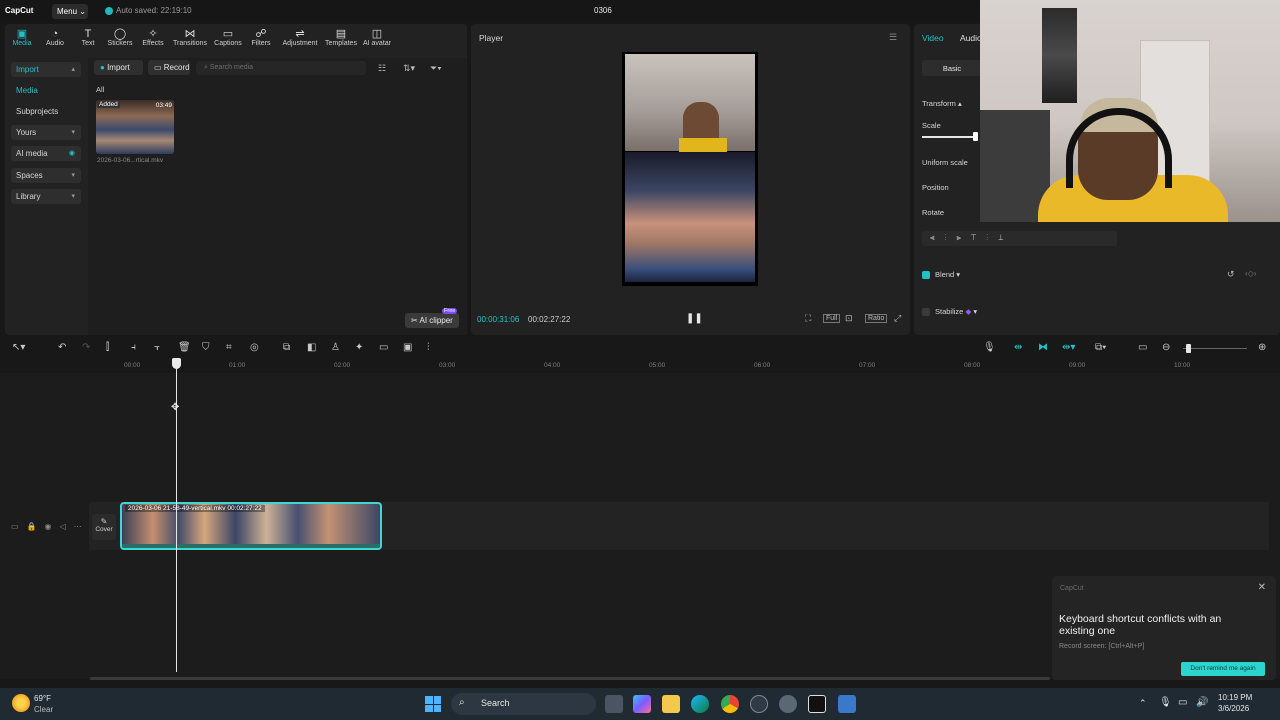 This screenshot has height=720, width=1280. Describe the element at coordinates (1231, 274) in the screenshot. I see `reset-icon: ↺` at that location.